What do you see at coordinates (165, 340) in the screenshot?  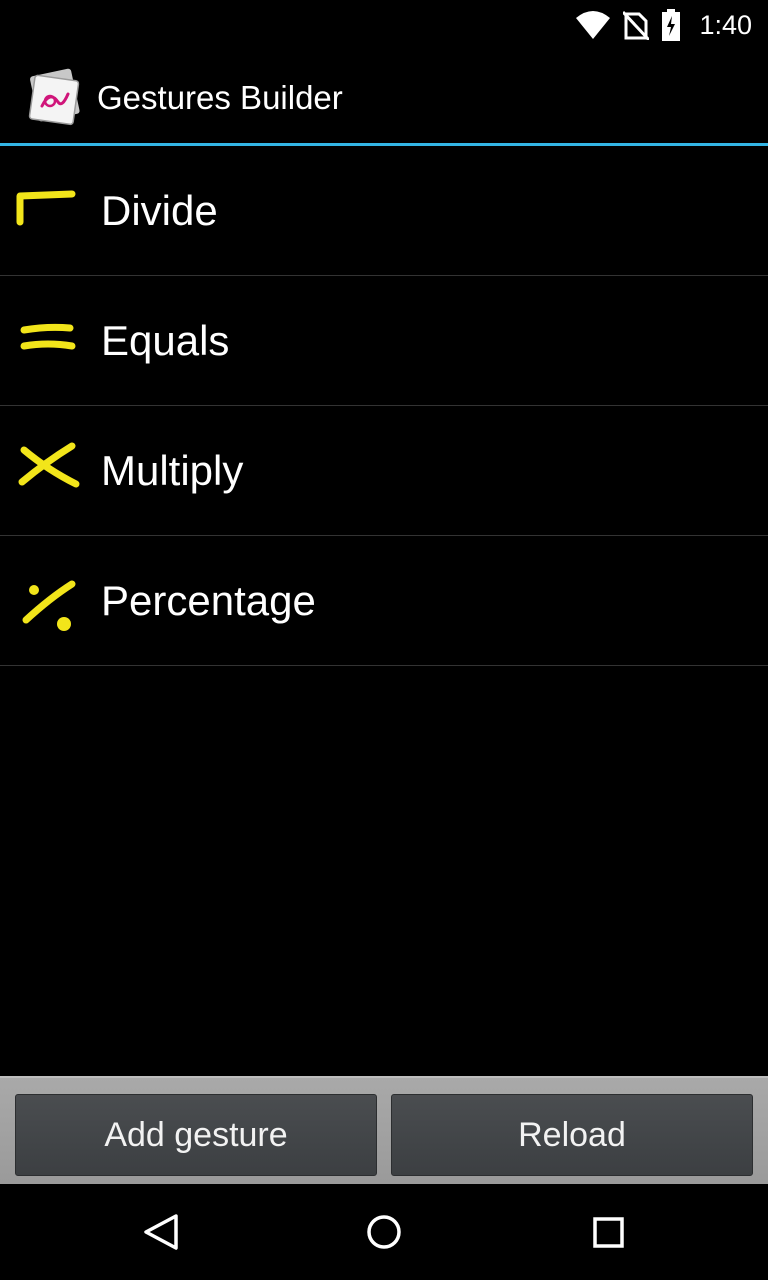 I see `gesture-label: Equals` at bounding box center [165, 340].